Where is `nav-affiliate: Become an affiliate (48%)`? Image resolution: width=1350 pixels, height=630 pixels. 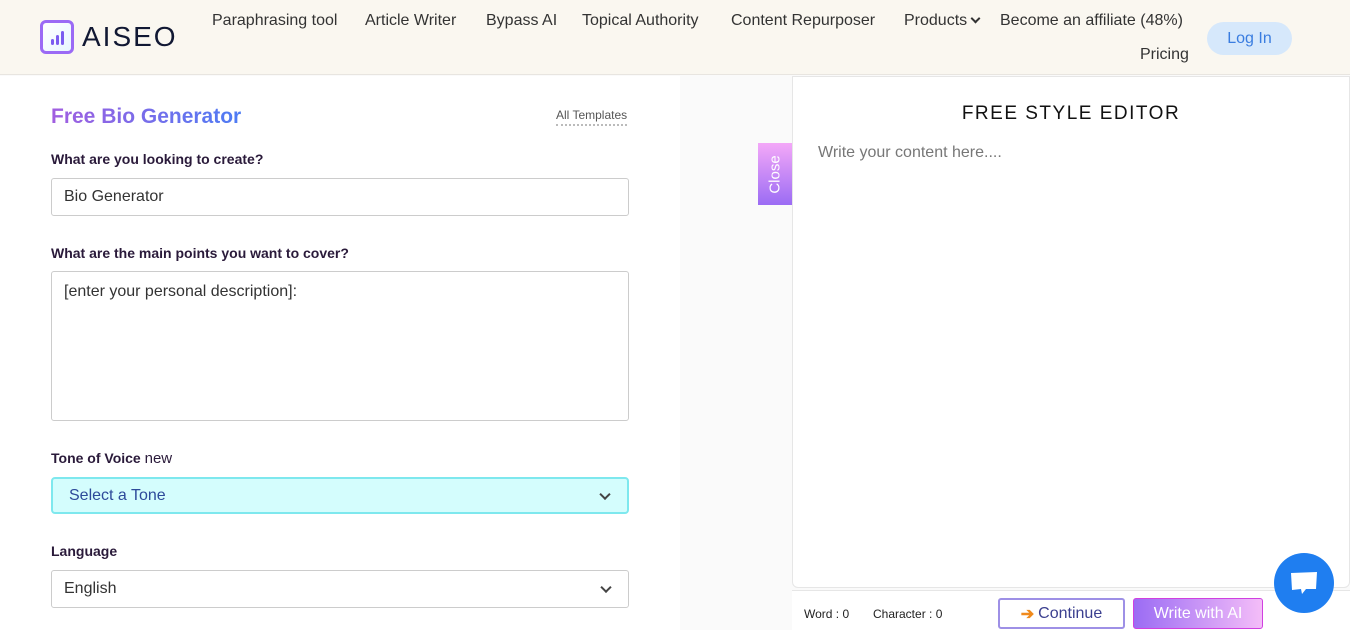 nav-affiliate: Become an affiliate (48%) is located at coordinates (1091, 21).